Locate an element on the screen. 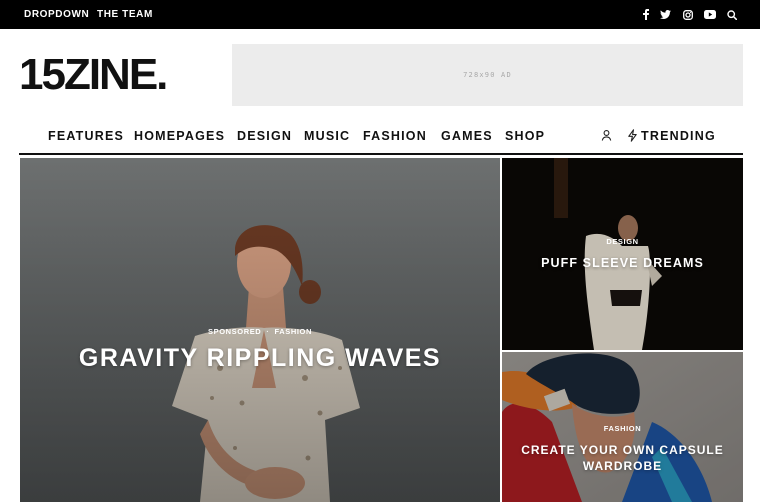 The height and width of the screenshot is (502, 760). hero-side-bottom-tile: FASHION CREATE YOUR OWN CAPSULE WARDROBE is located at coordinates (622, 427).